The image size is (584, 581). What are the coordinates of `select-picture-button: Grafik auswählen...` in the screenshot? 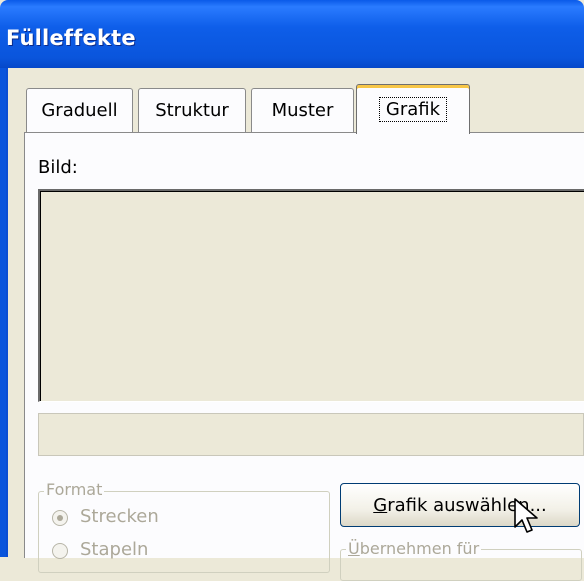 It's located at (460, 505).